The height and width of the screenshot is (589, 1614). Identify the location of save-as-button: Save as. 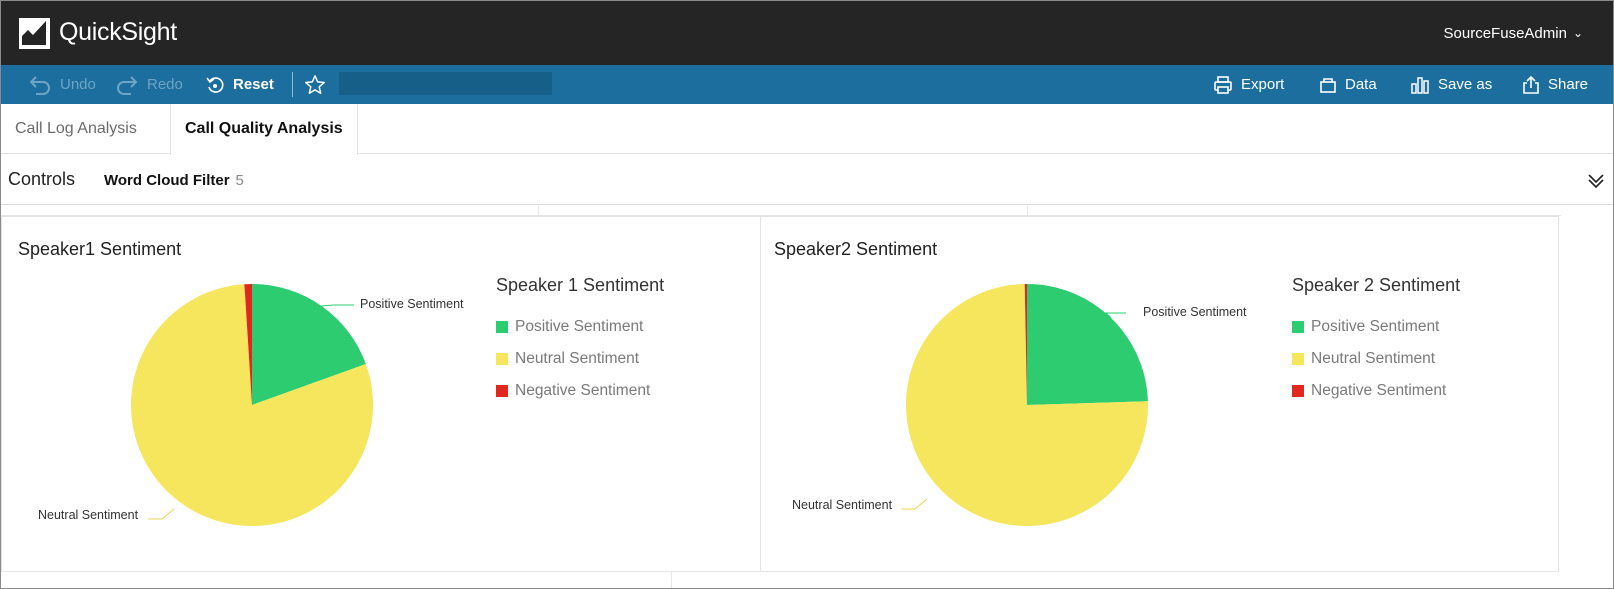
(1451, 84).